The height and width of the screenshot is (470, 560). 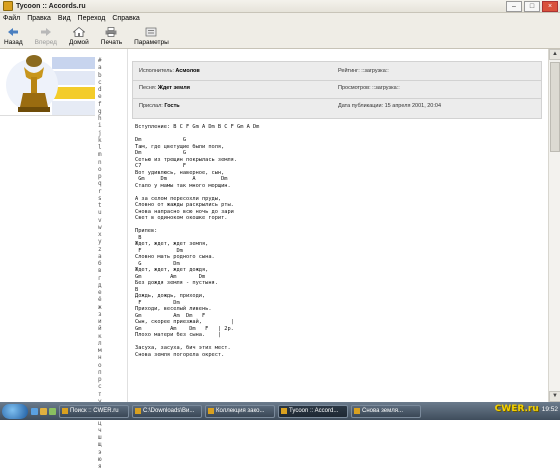 What do you see at coordinates (337, 80) in the screenshot?
I see `info-divider` at bounding box center [337, 80].